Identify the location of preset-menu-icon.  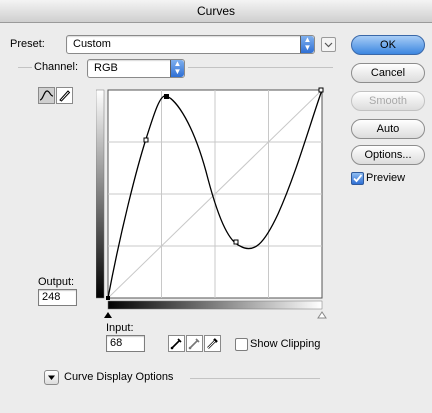
(328, 44).